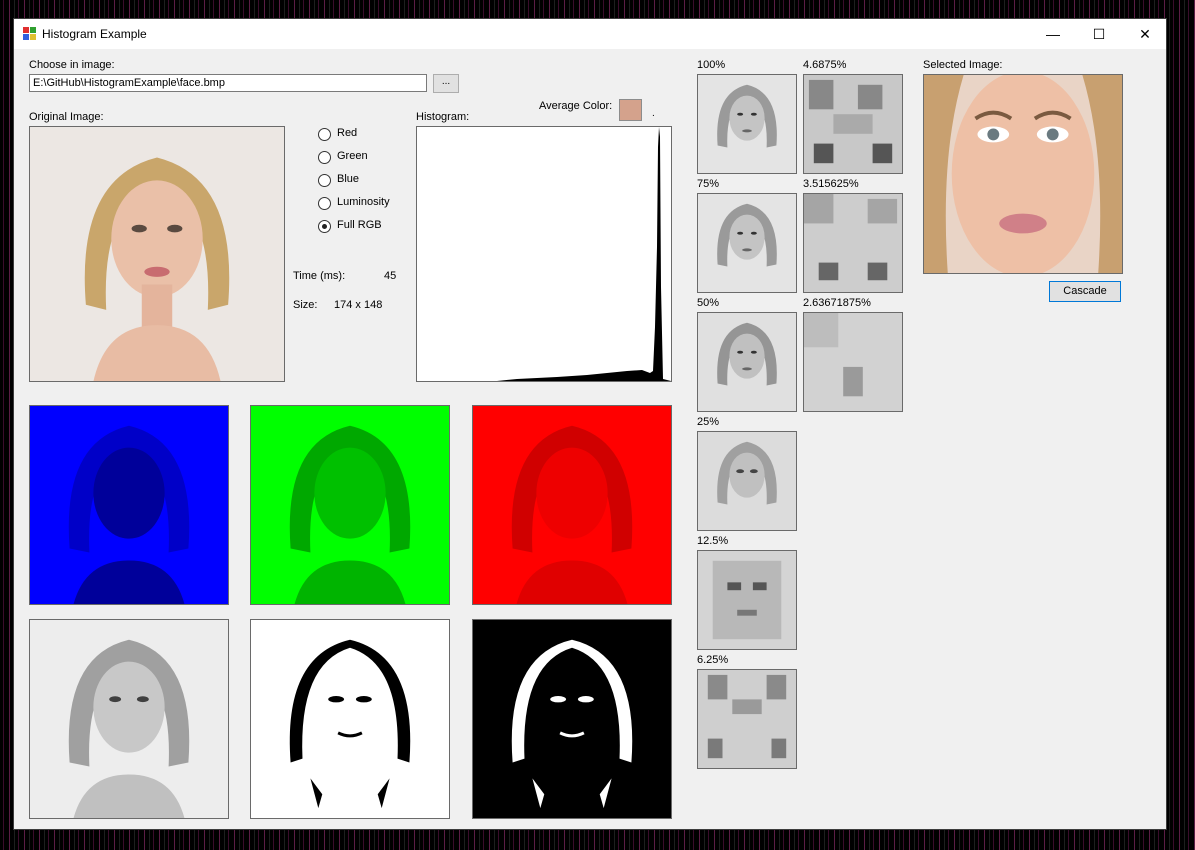 Image resolution: width=1195 pixels, height=850 pixels. Describe the element at coordinates (831, 184) in the screenshot. I see `scale-label-3-515625: 3.515625%` at that location.